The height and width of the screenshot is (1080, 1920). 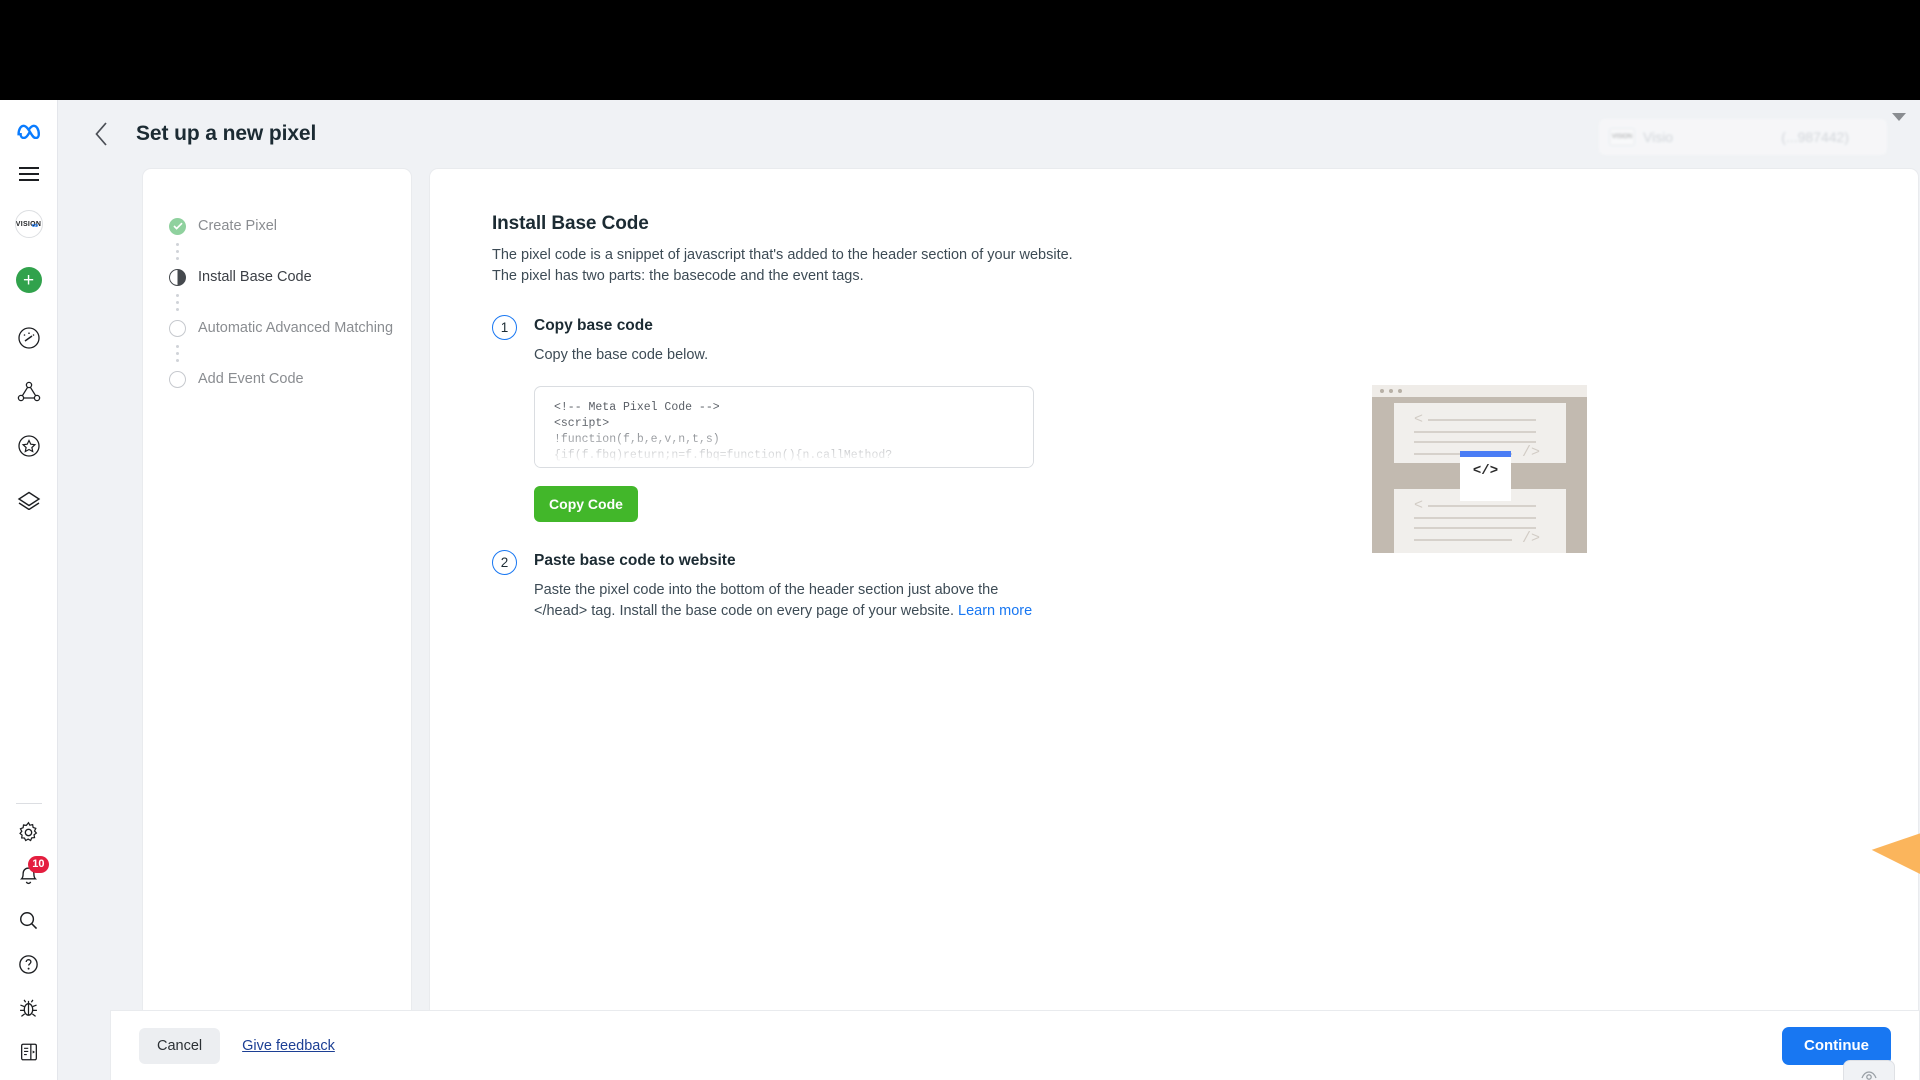 I want to click on diamond-layers-icon, so click(x=29, y=500).